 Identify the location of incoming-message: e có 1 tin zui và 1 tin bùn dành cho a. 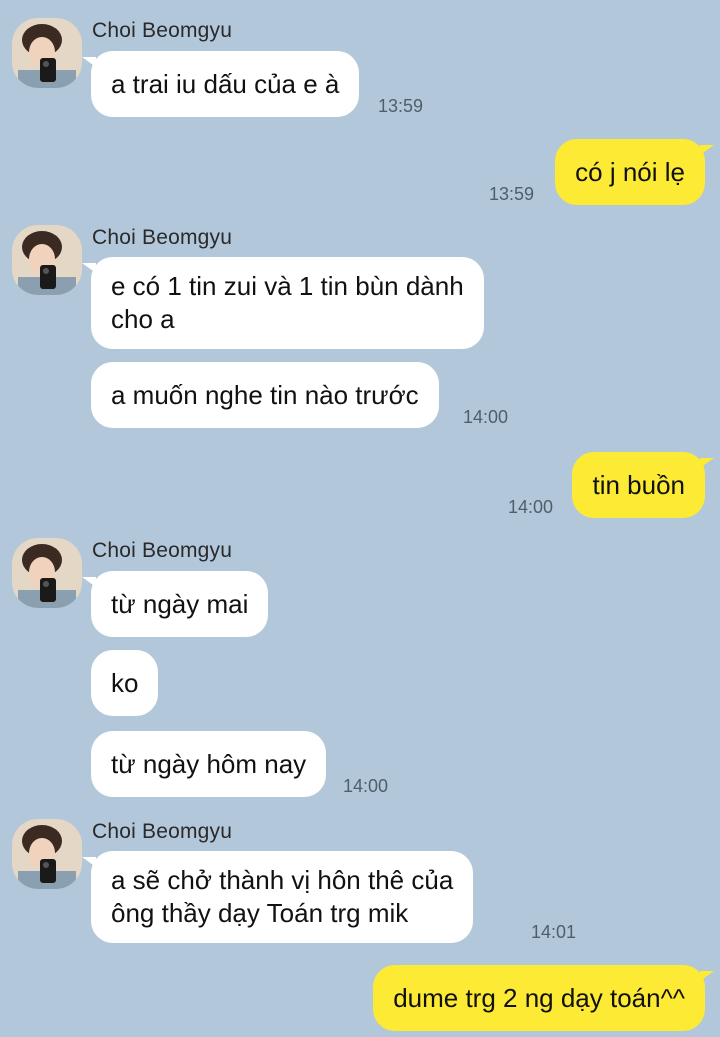
(283, 303).